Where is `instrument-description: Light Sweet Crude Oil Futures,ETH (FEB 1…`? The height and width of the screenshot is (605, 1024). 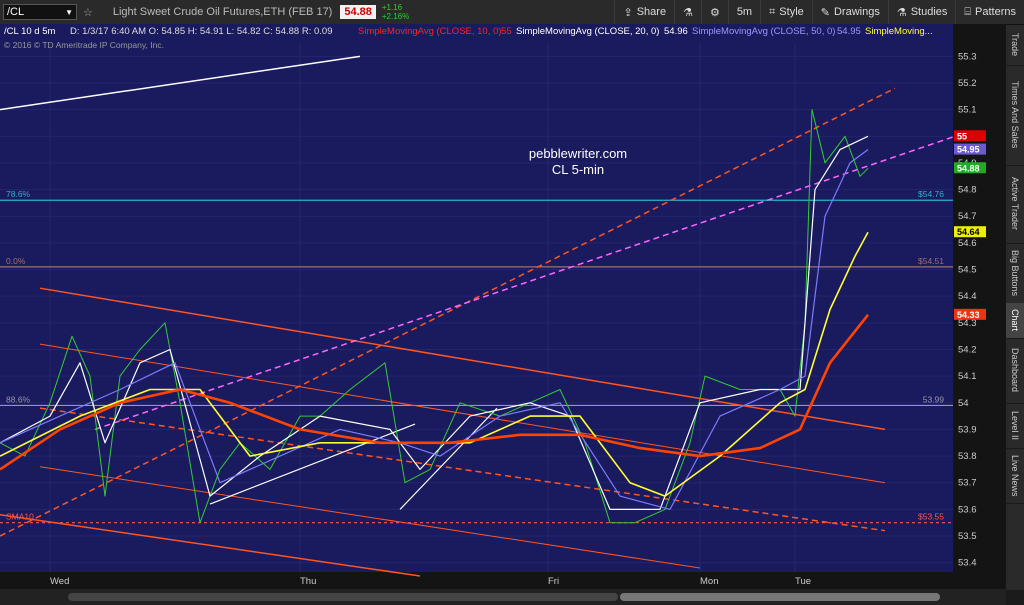
instrument-description: Light Sweet Crude Oil Futures,ETH (FEB 1… is located at coordinates (222, 12).